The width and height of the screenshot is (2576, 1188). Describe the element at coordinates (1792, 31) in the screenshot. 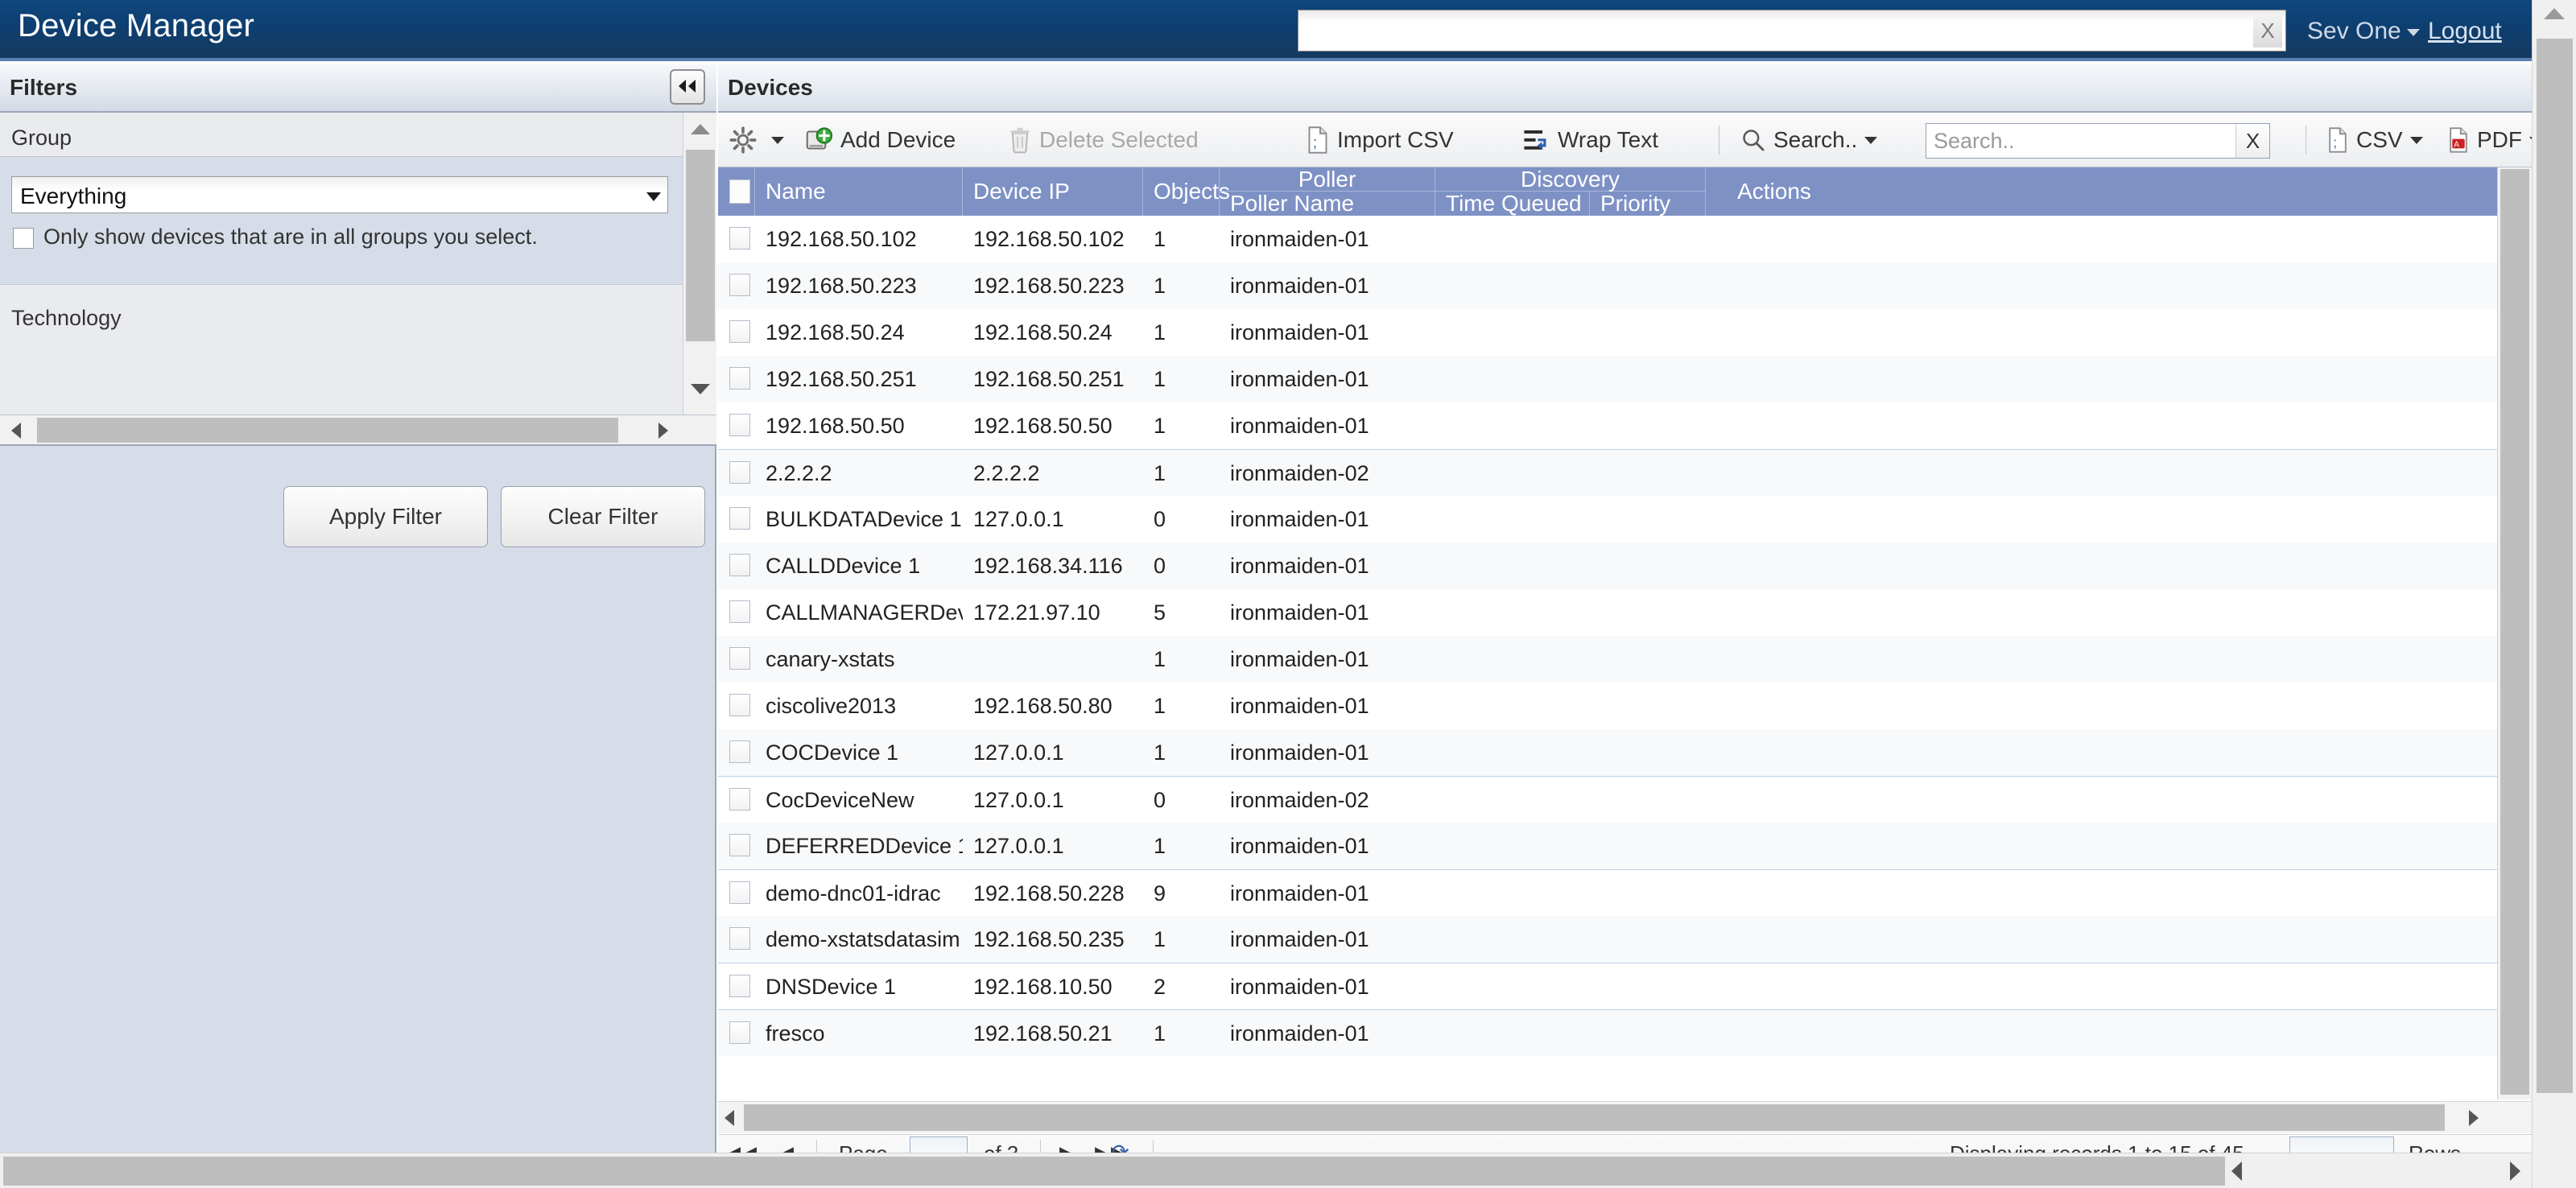

I see `global-search-input: X` at that location.